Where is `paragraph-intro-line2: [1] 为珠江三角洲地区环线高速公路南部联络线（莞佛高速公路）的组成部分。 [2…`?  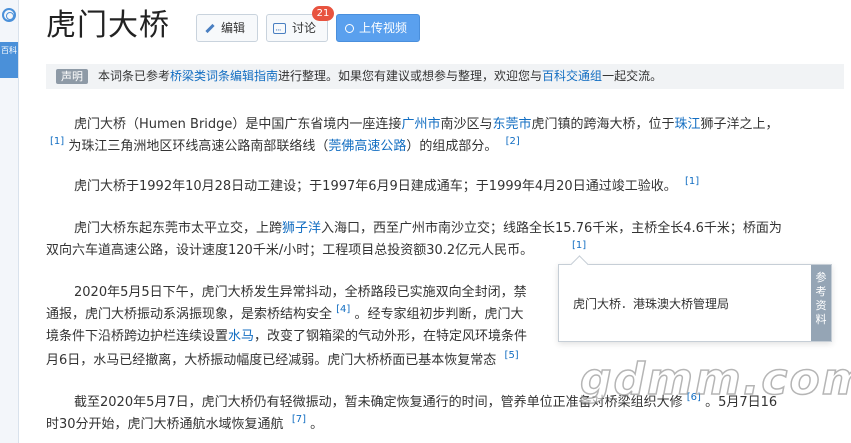
paragraph-intro-line2: [1] 为珠江三角洲地区环线高速公路南部联络线（莞佛高速公路）的组成部分。 [2… is located at coordinates (445, 147).